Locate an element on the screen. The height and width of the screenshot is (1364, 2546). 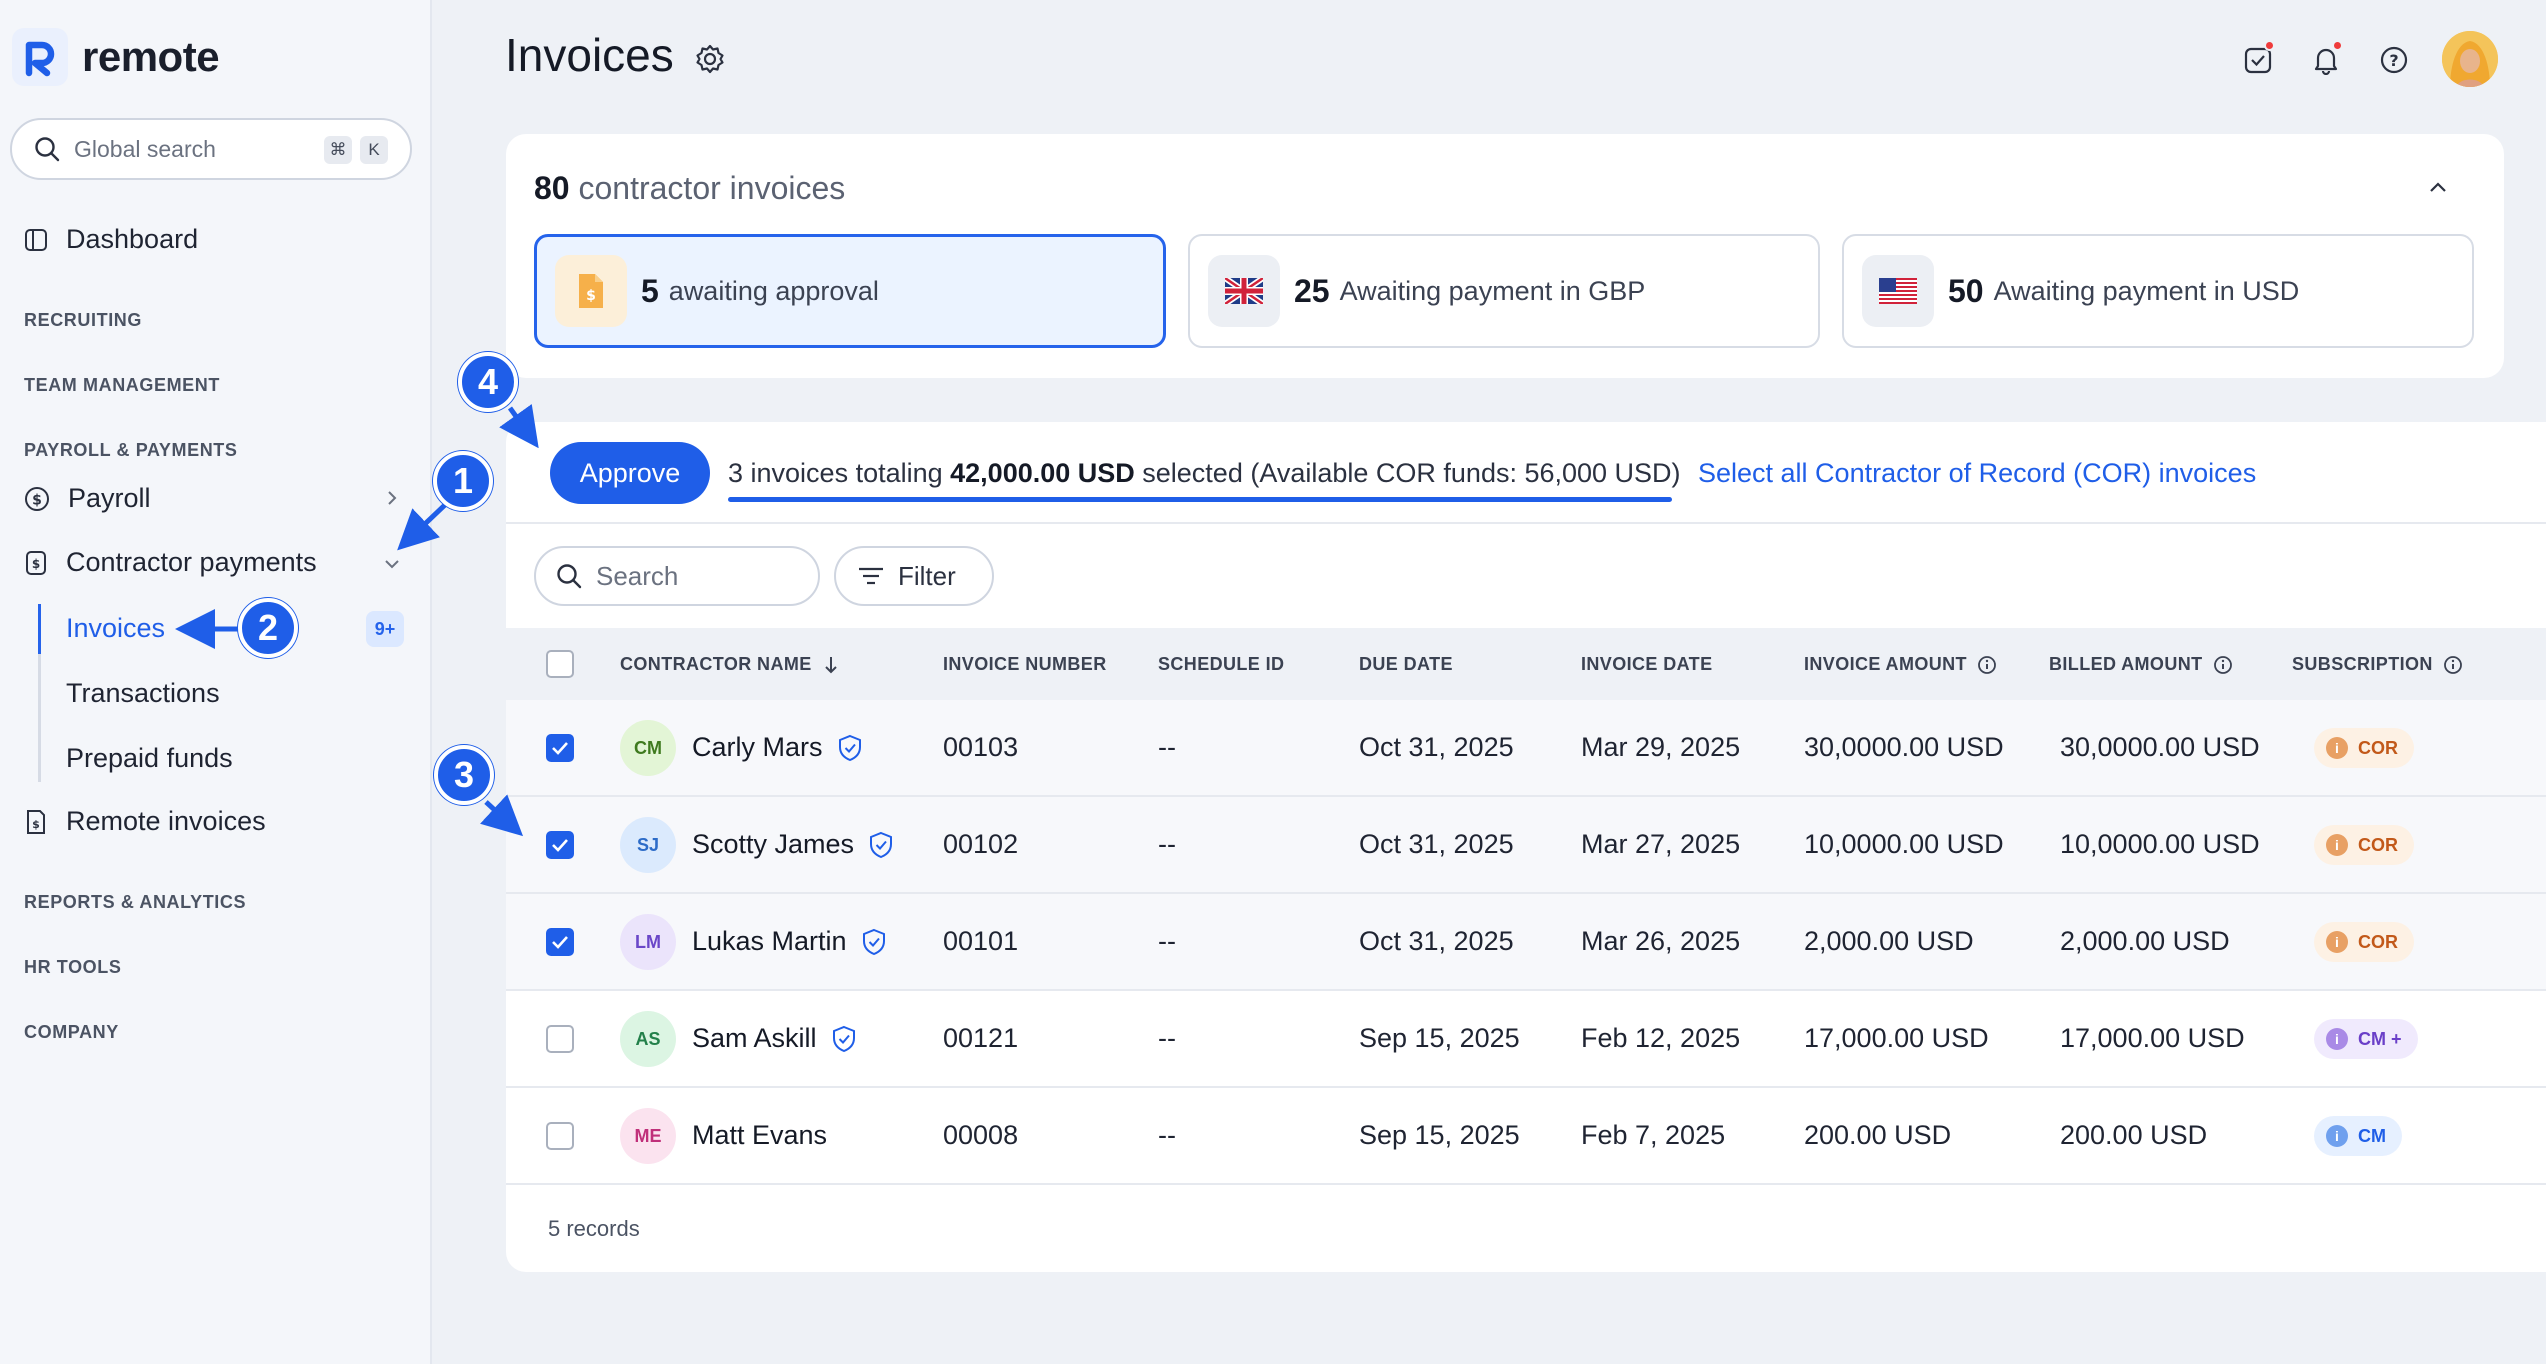
callout-1: 1 is located at coordinates (463, 481).